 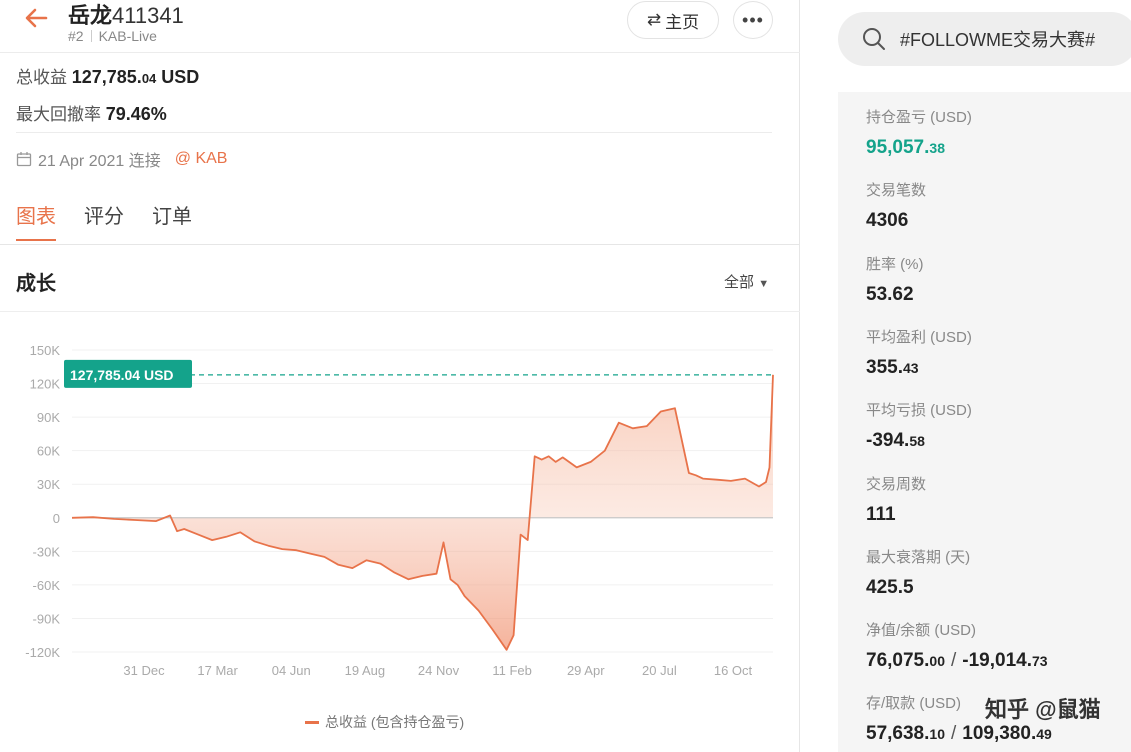 What do you see at coordinates (997, 39) in the screenshot?
I see `search-input: #FOLLOWME交易大赛#` at bounding box center [997, 39].